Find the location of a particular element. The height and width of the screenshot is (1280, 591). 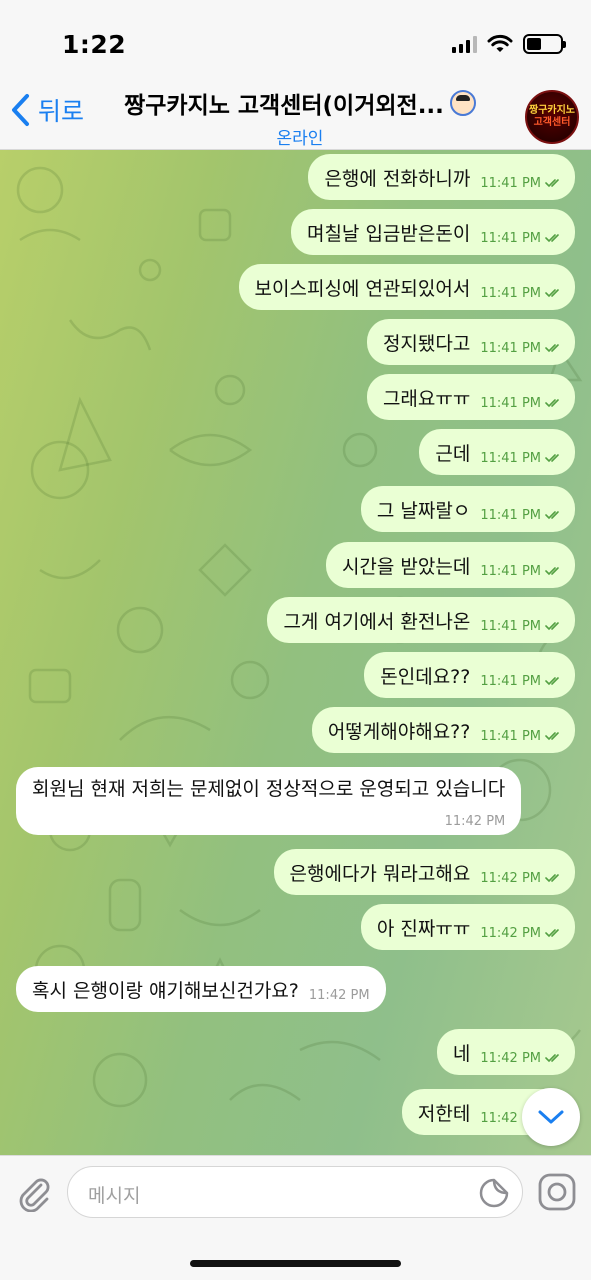

outgoing-message: 보이스피싱에 연관되있어서 11:41 PM is located at coordinates (406, 287).